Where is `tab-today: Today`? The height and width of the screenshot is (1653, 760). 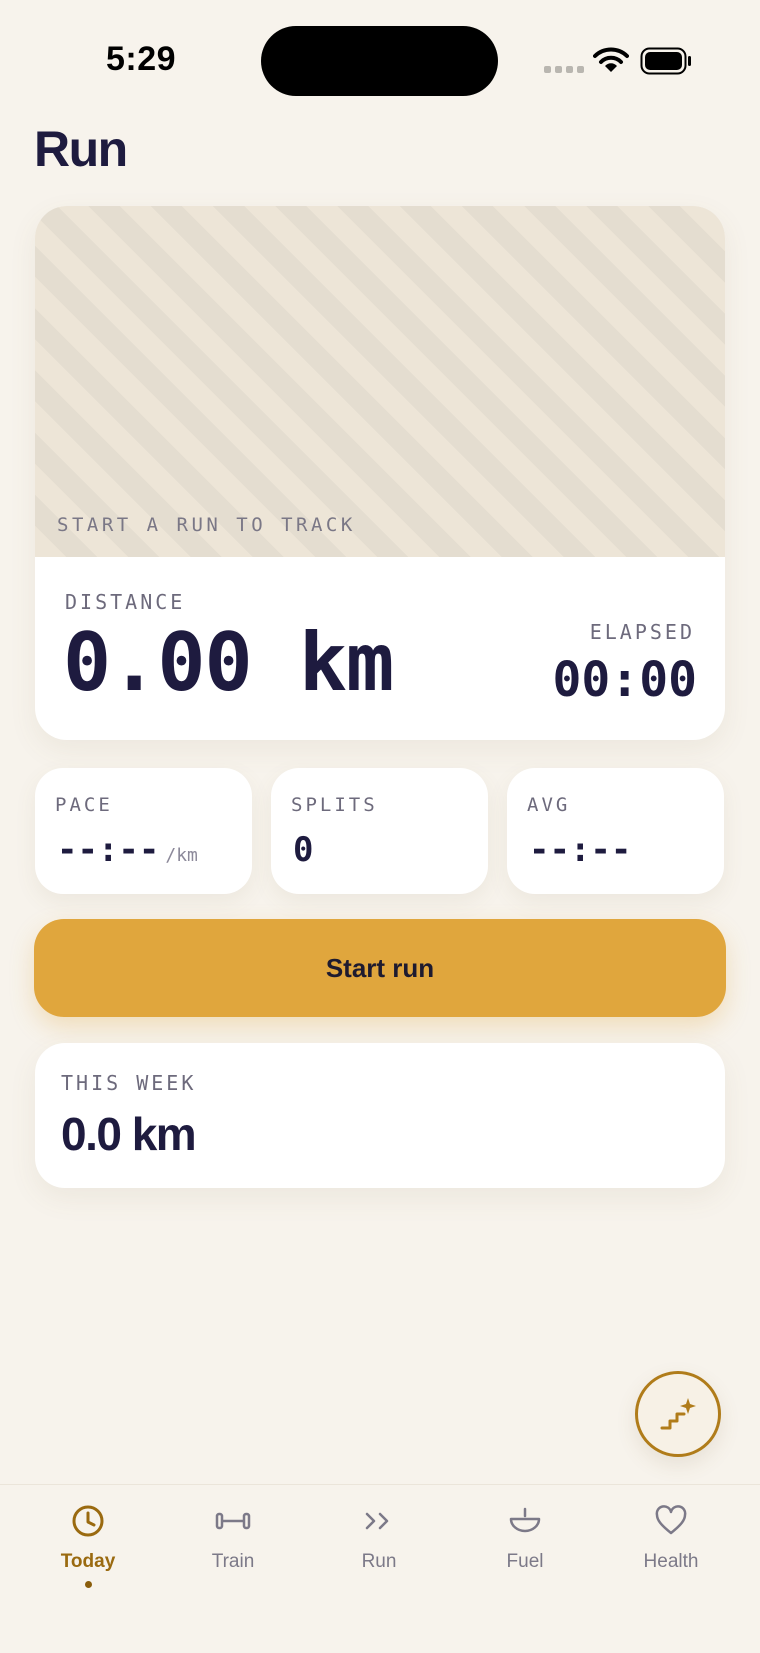
tab-today: Today is located at coordinates (88, 1558).